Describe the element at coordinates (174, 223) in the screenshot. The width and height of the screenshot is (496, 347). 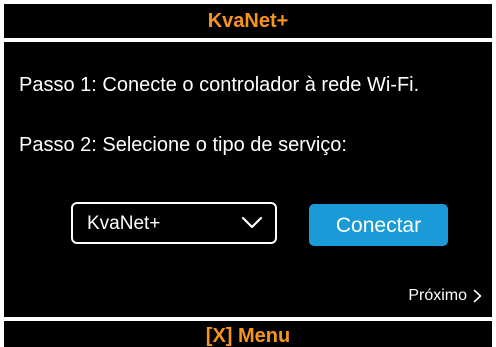
I see `service-type-select: KvaNet+` at that location.